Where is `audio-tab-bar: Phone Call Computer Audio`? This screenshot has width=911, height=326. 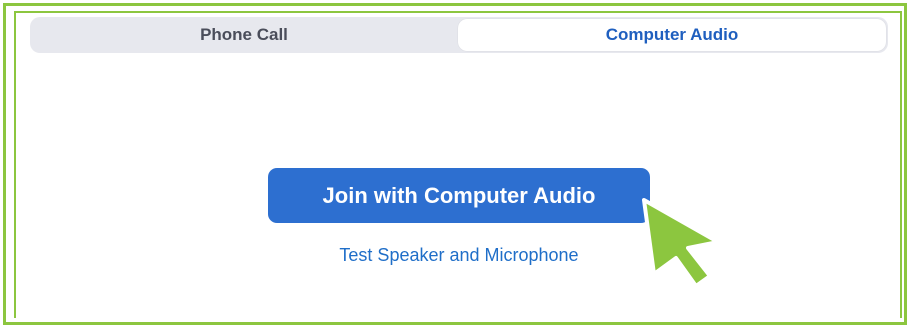
audio-tab-bar: Phone Call Computer Audio is located at coordinates (459, 35).